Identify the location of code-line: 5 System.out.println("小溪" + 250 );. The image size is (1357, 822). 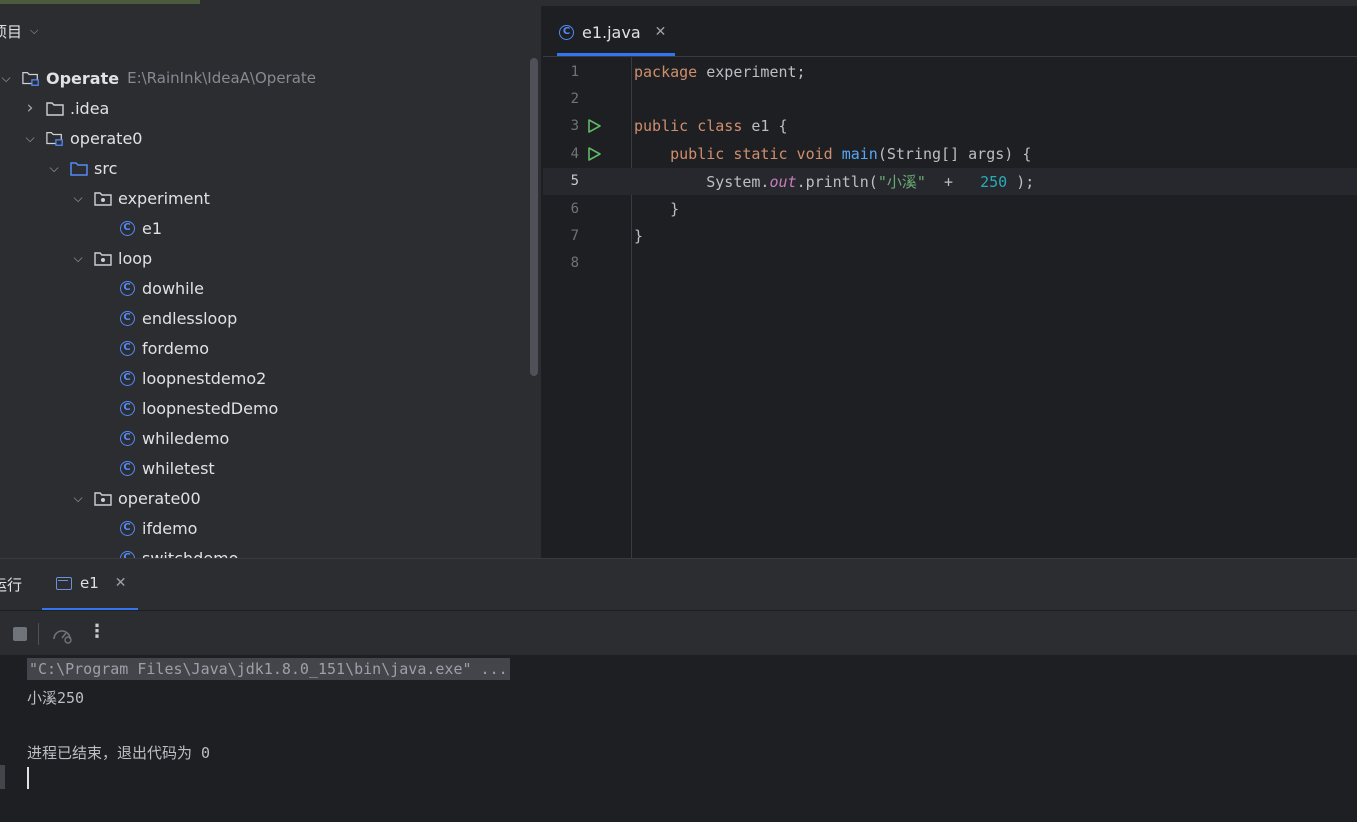
(950, 181).